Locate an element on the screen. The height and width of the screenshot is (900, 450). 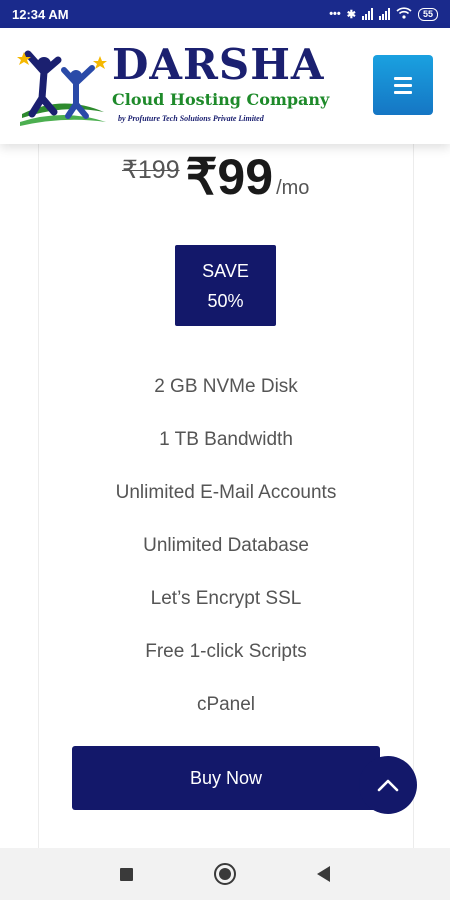
price-row: ₹199 ₹99 /mo is located at coordinates (215, 177).